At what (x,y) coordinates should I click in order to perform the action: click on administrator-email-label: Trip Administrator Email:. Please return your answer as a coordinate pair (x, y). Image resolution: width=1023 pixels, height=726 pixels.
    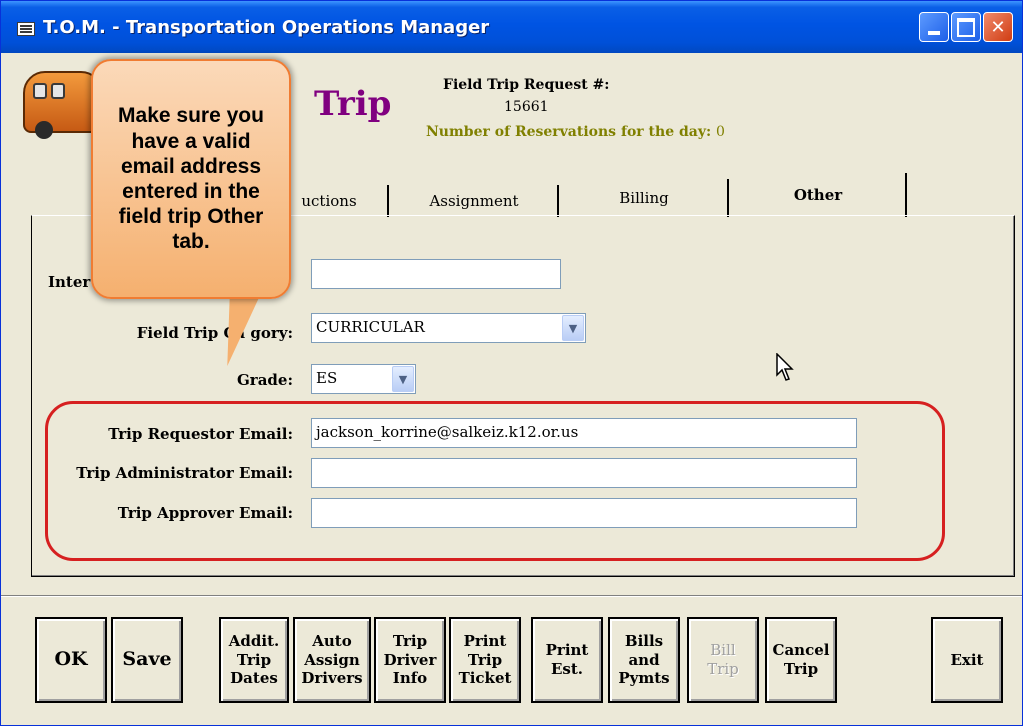
    Looking at the image, I should click on (184, 473).